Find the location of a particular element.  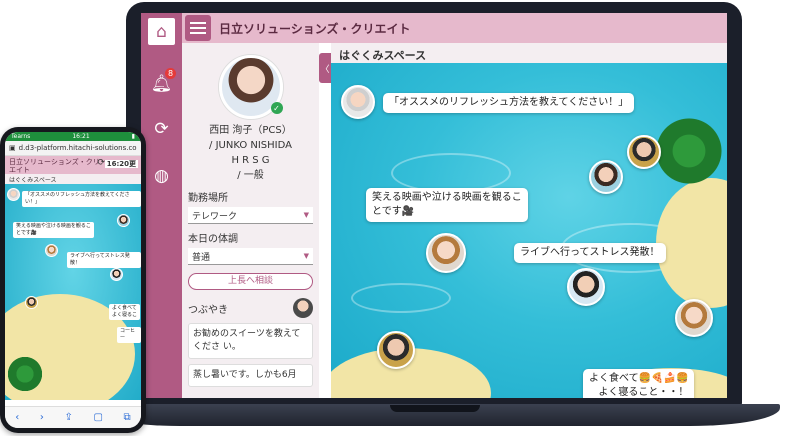

condition-label: 本日の体調 is located at coordinates (213, 239).